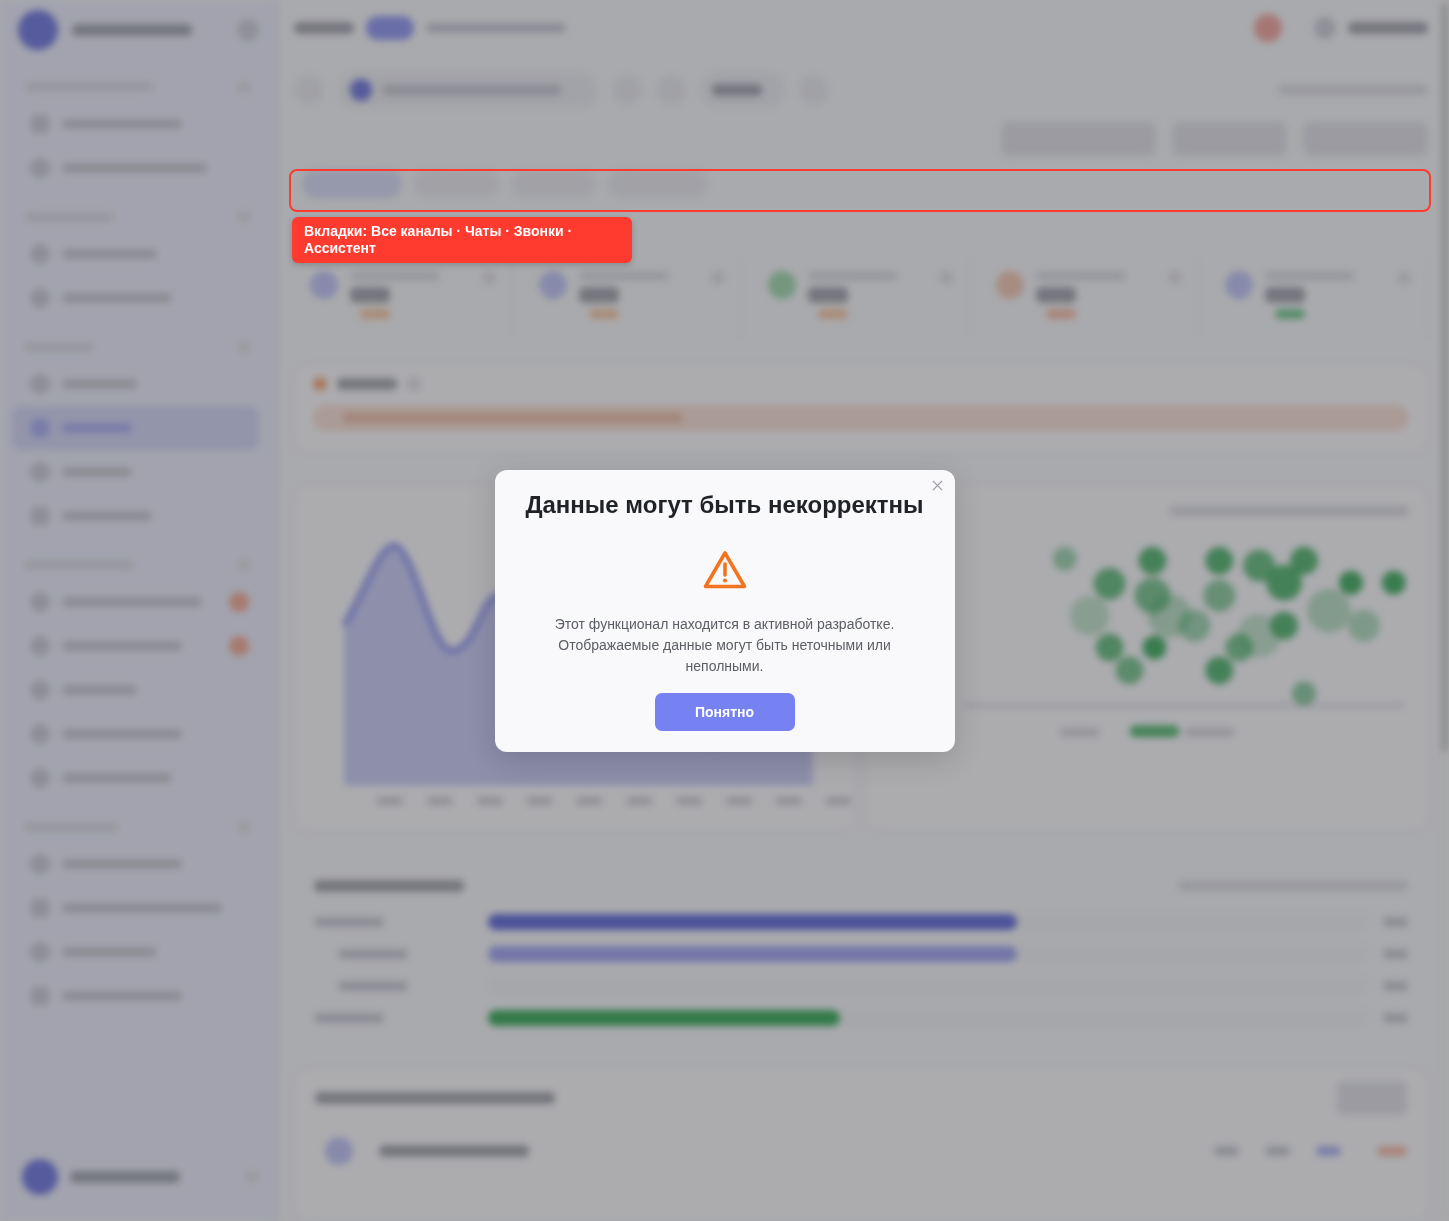  What do you see at coordinates (724, 569) in the screenshot?
I see `warning-icon` at bounding box center [724, 569].